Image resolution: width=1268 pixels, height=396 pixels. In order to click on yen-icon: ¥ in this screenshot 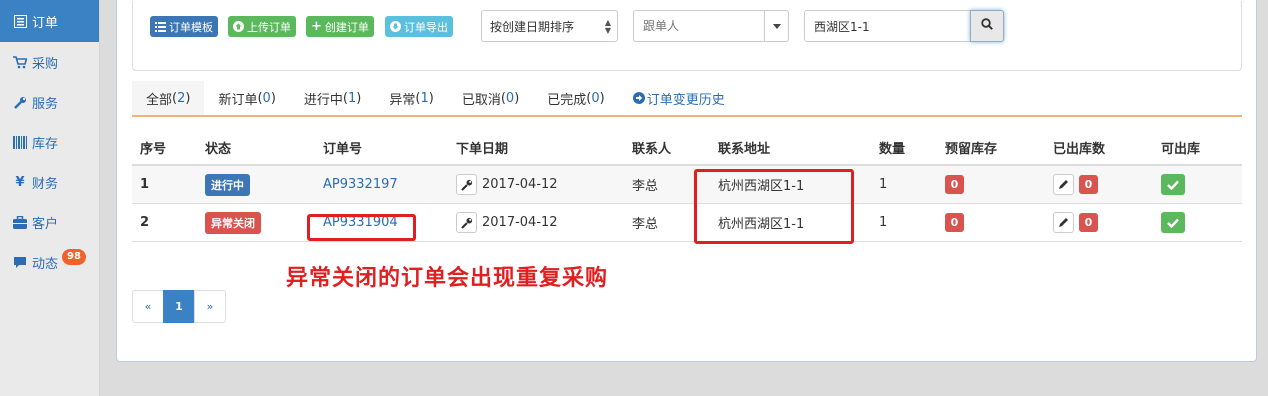, I will do `click(20, 182)`.